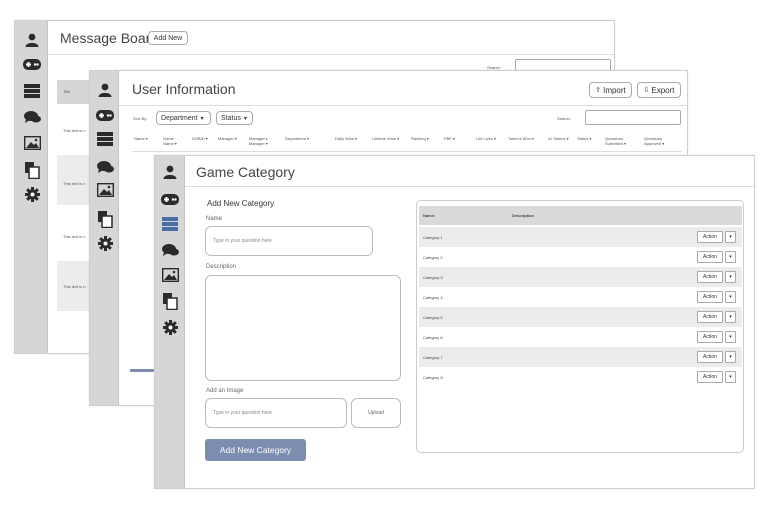 The width and height of the screenshot is (766, 532). I want to click on department-select-value: Department, so click(179, 118).